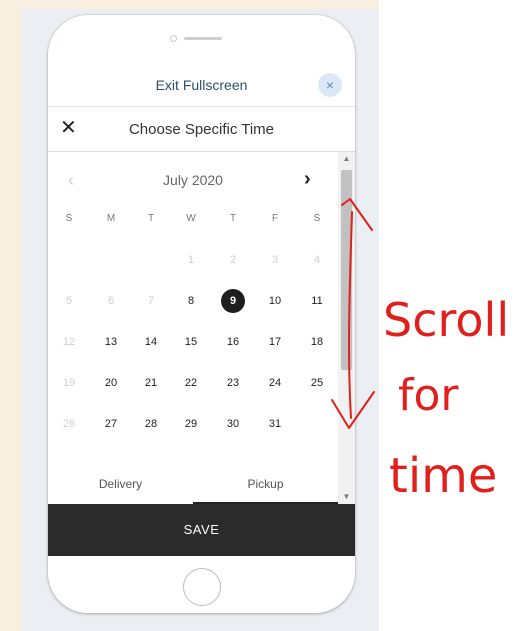 This screenshot has height=631, width=519. Describe the element at coordinates (307, 179) in the screenshot. I see `chevron-right-icon: ›` at that location.